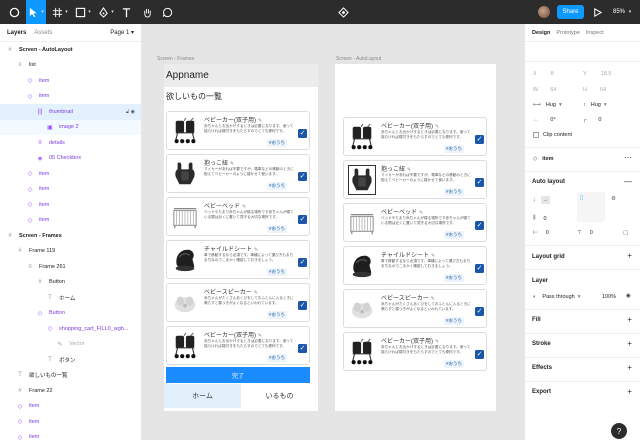  Describe the element at coordinates (568, 33) in the screenshot. I see `tab-prototype: Prototype` at that location.